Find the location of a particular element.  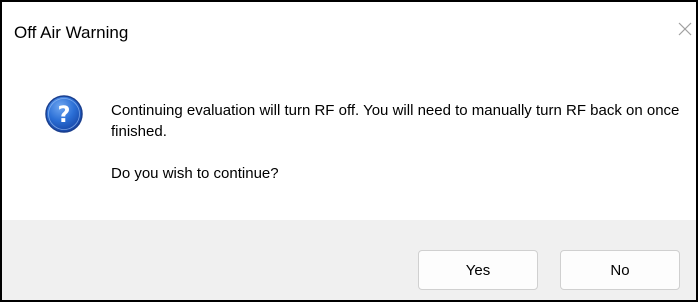

yes-button: Yes is located at coordinates (478, 270).